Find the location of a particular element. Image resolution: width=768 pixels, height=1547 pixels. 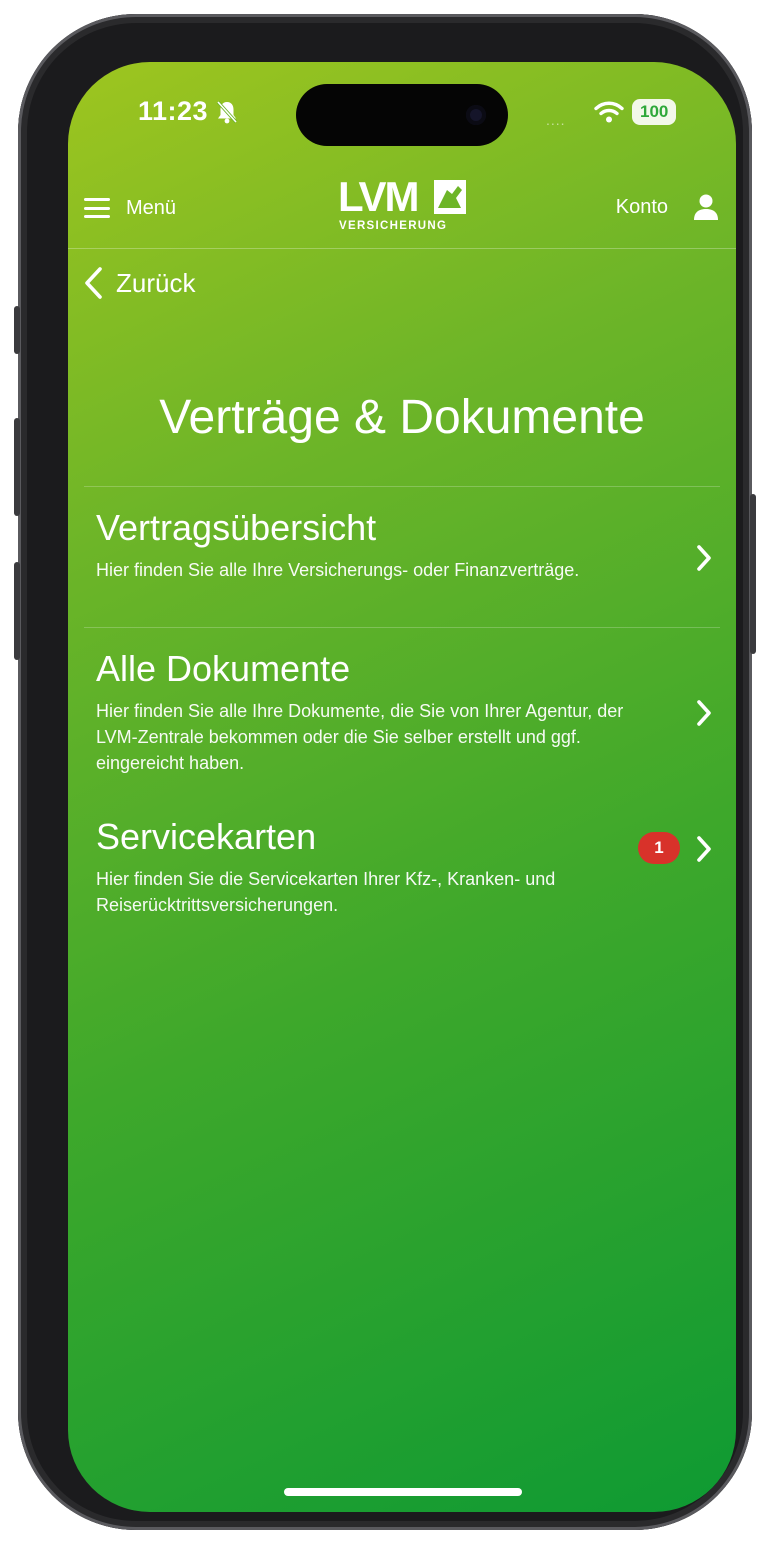

menu-button: Menü is located at coordinates (130, 208).